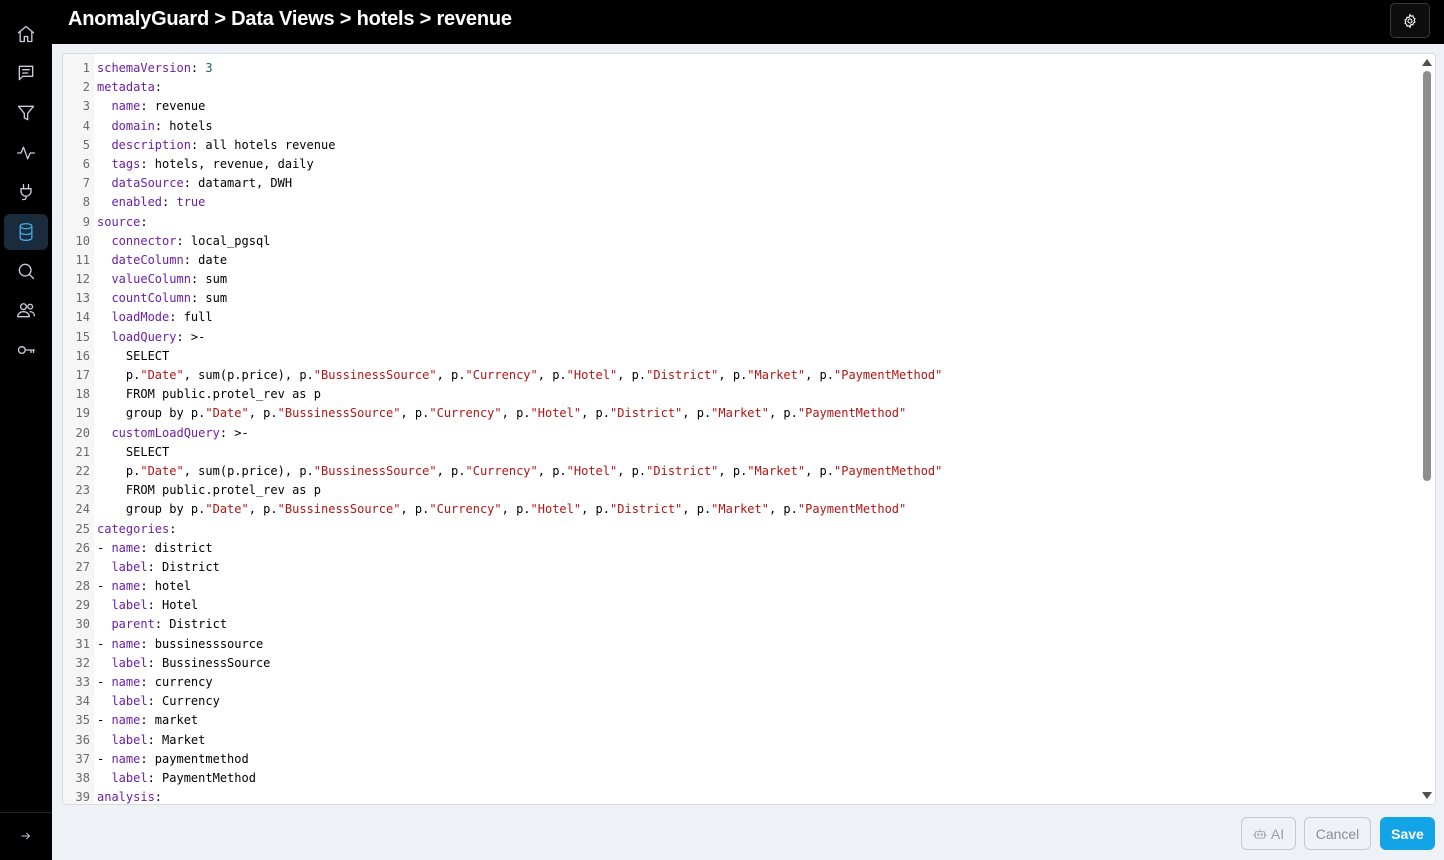 Image resolution: width=1444 pixels, height=860 pixels. What do you see at coordinates (741, 720) in the screenshot?
I see `code-line: 35- name: market` at bounding box center [741, 720].